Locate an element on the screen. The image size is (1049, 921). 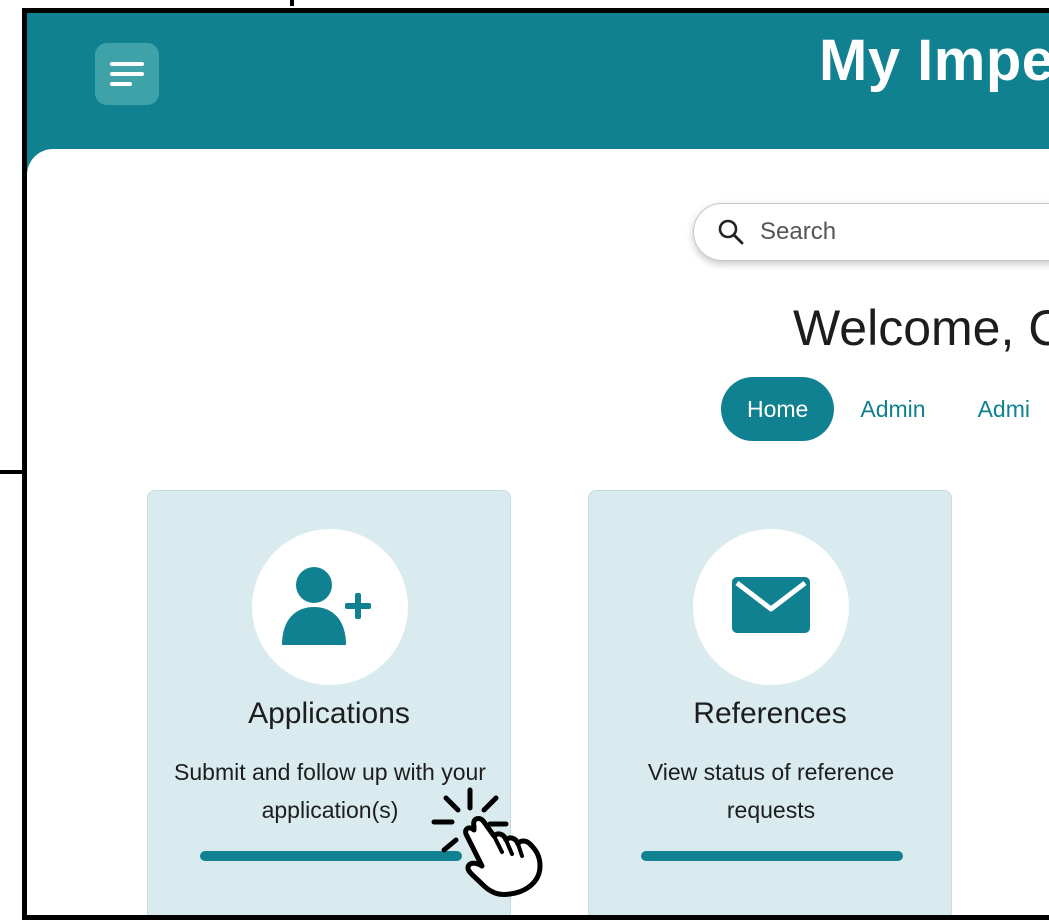
app-title: My Impe is located at coordinates (934, 60).